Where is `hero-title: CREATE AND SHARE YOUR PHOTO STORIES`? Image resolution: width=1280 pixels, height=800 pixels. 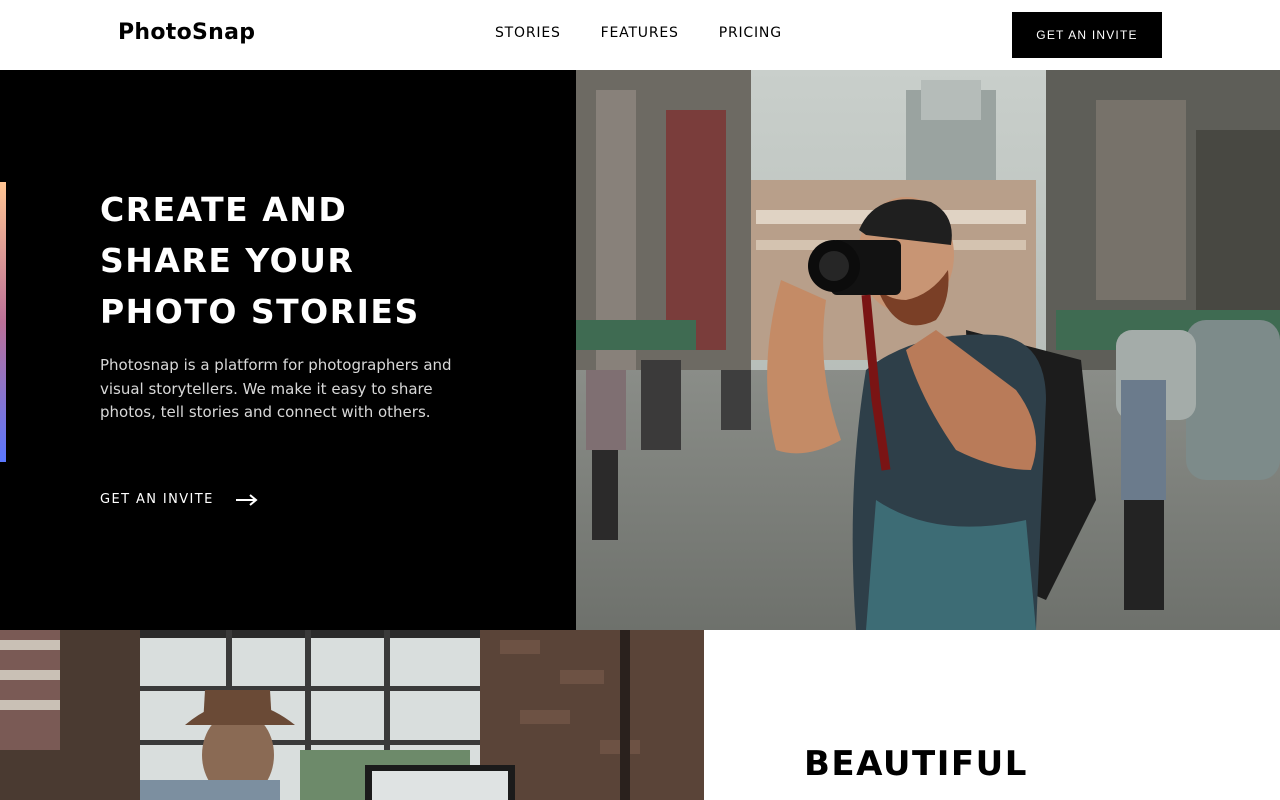 hero-title: CREATE AND SHARE YOUR PHOTO STORIES is located at coordinates (310, 260).